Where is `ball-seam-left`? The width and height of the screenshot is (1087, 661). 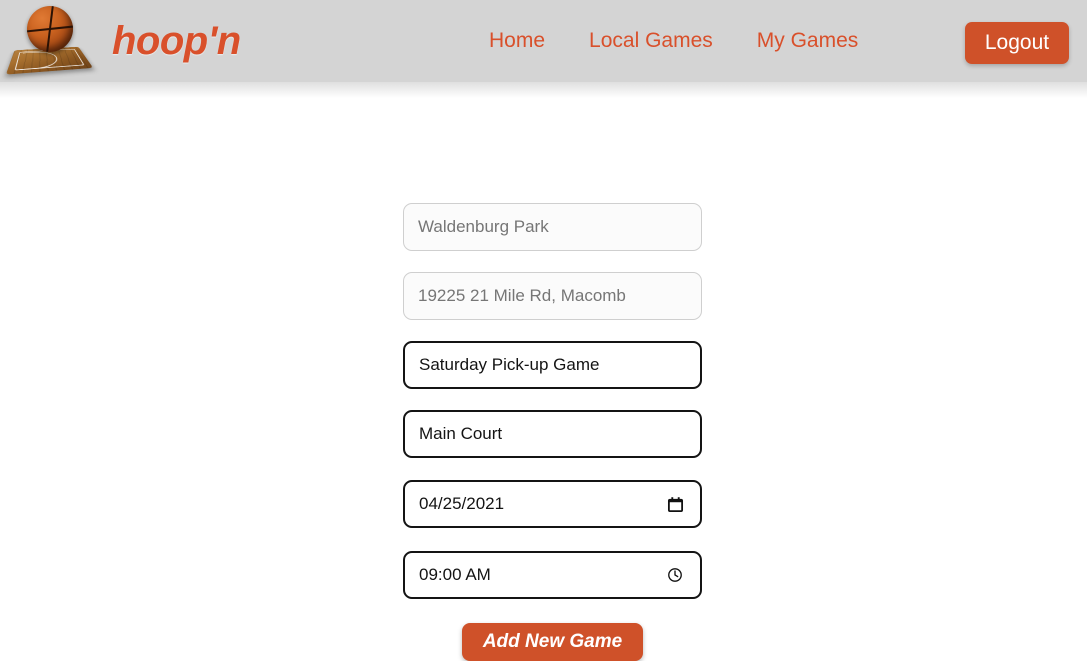 ball-seam-left is located at coordinates (38, 29).